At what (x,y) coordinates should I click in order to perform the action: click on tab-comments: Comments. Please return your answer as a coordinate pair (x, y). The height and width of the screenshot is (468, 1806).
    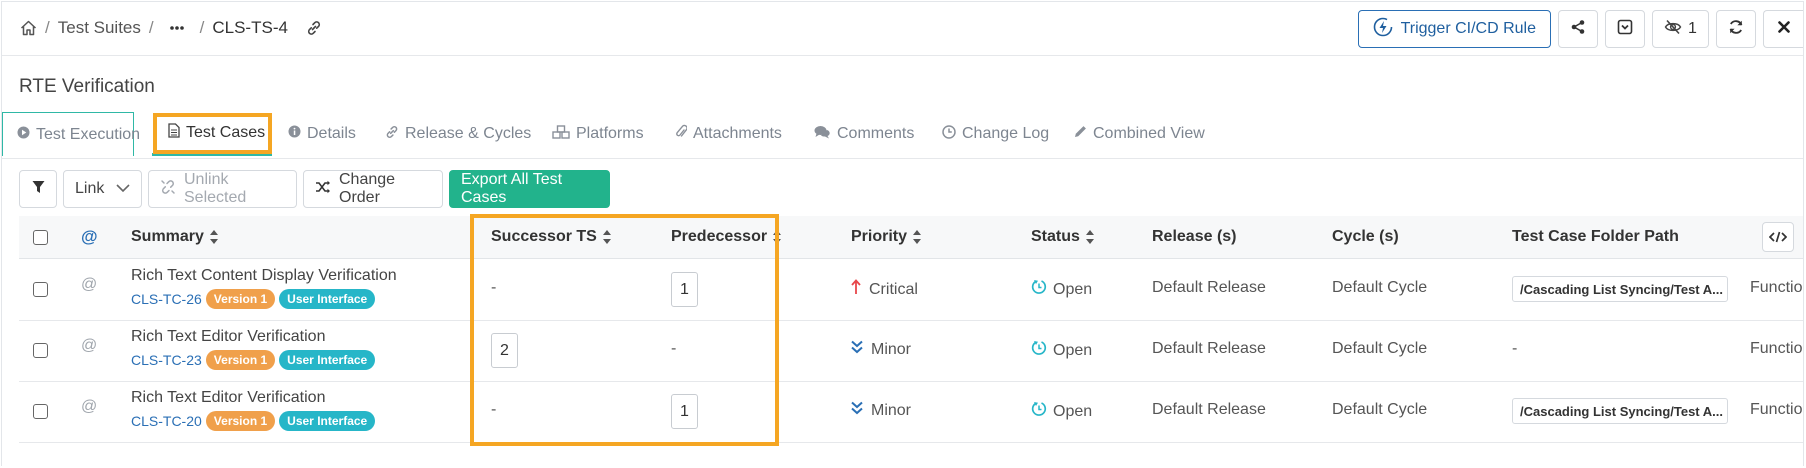
    Looking at the image, I should click on (864, 134).